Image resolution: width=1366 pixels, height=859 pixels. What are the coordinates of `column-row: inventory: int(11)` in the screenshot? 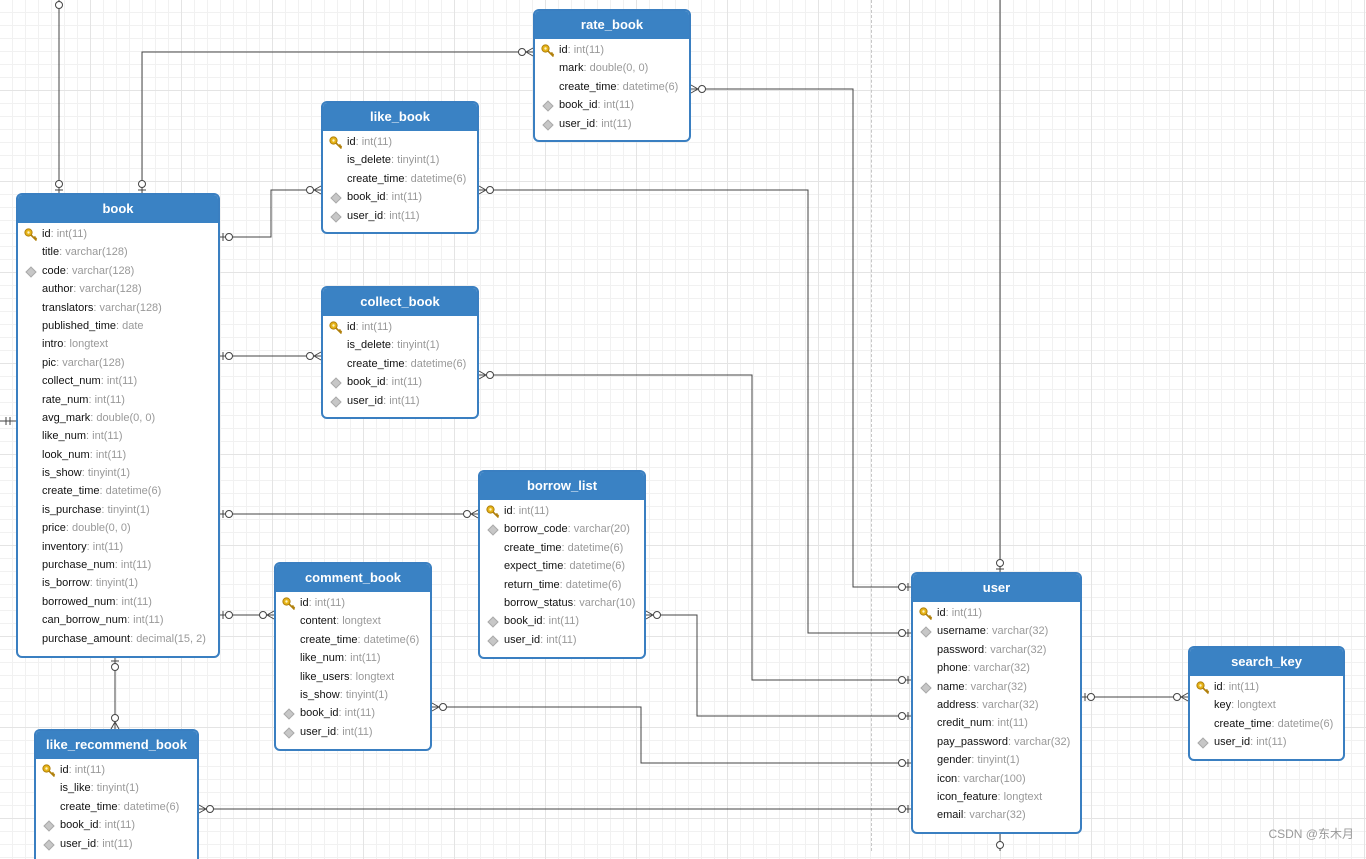 It's located at (118, 547).